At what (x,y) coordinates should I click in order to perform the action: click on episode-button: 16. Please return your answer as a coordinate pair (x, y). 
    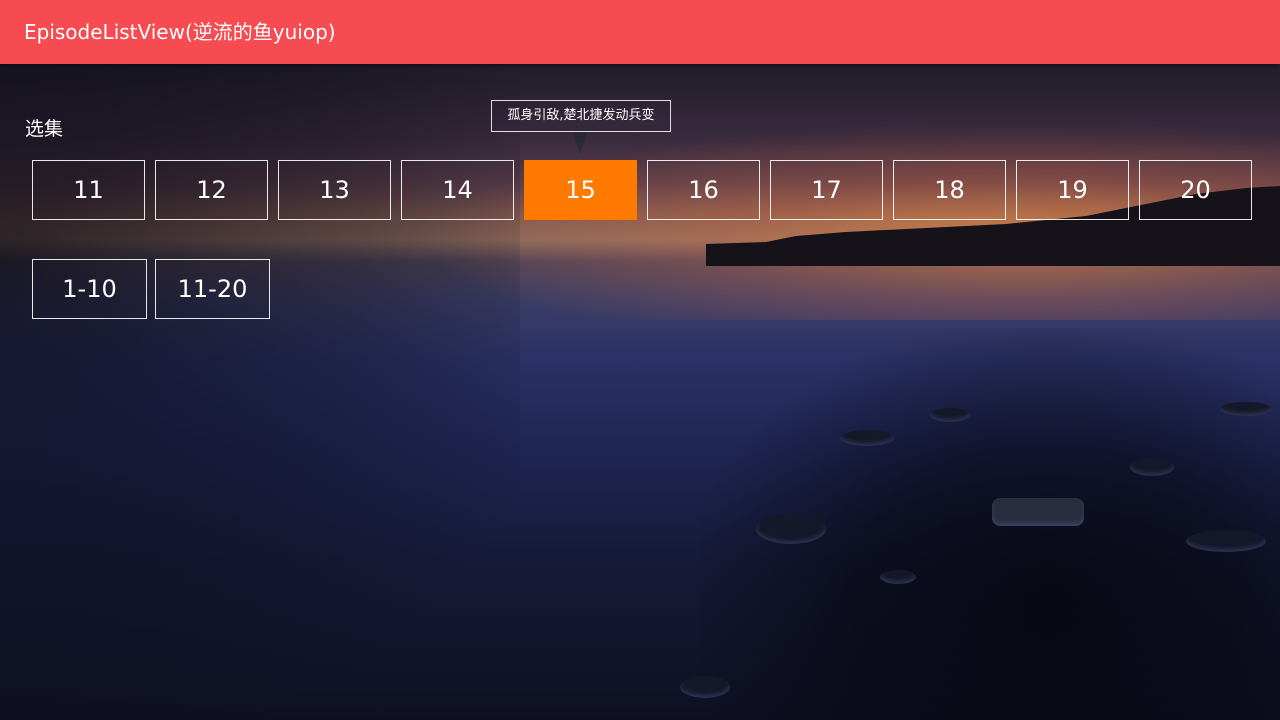
    Looking at the image, I should click on (703, 190).